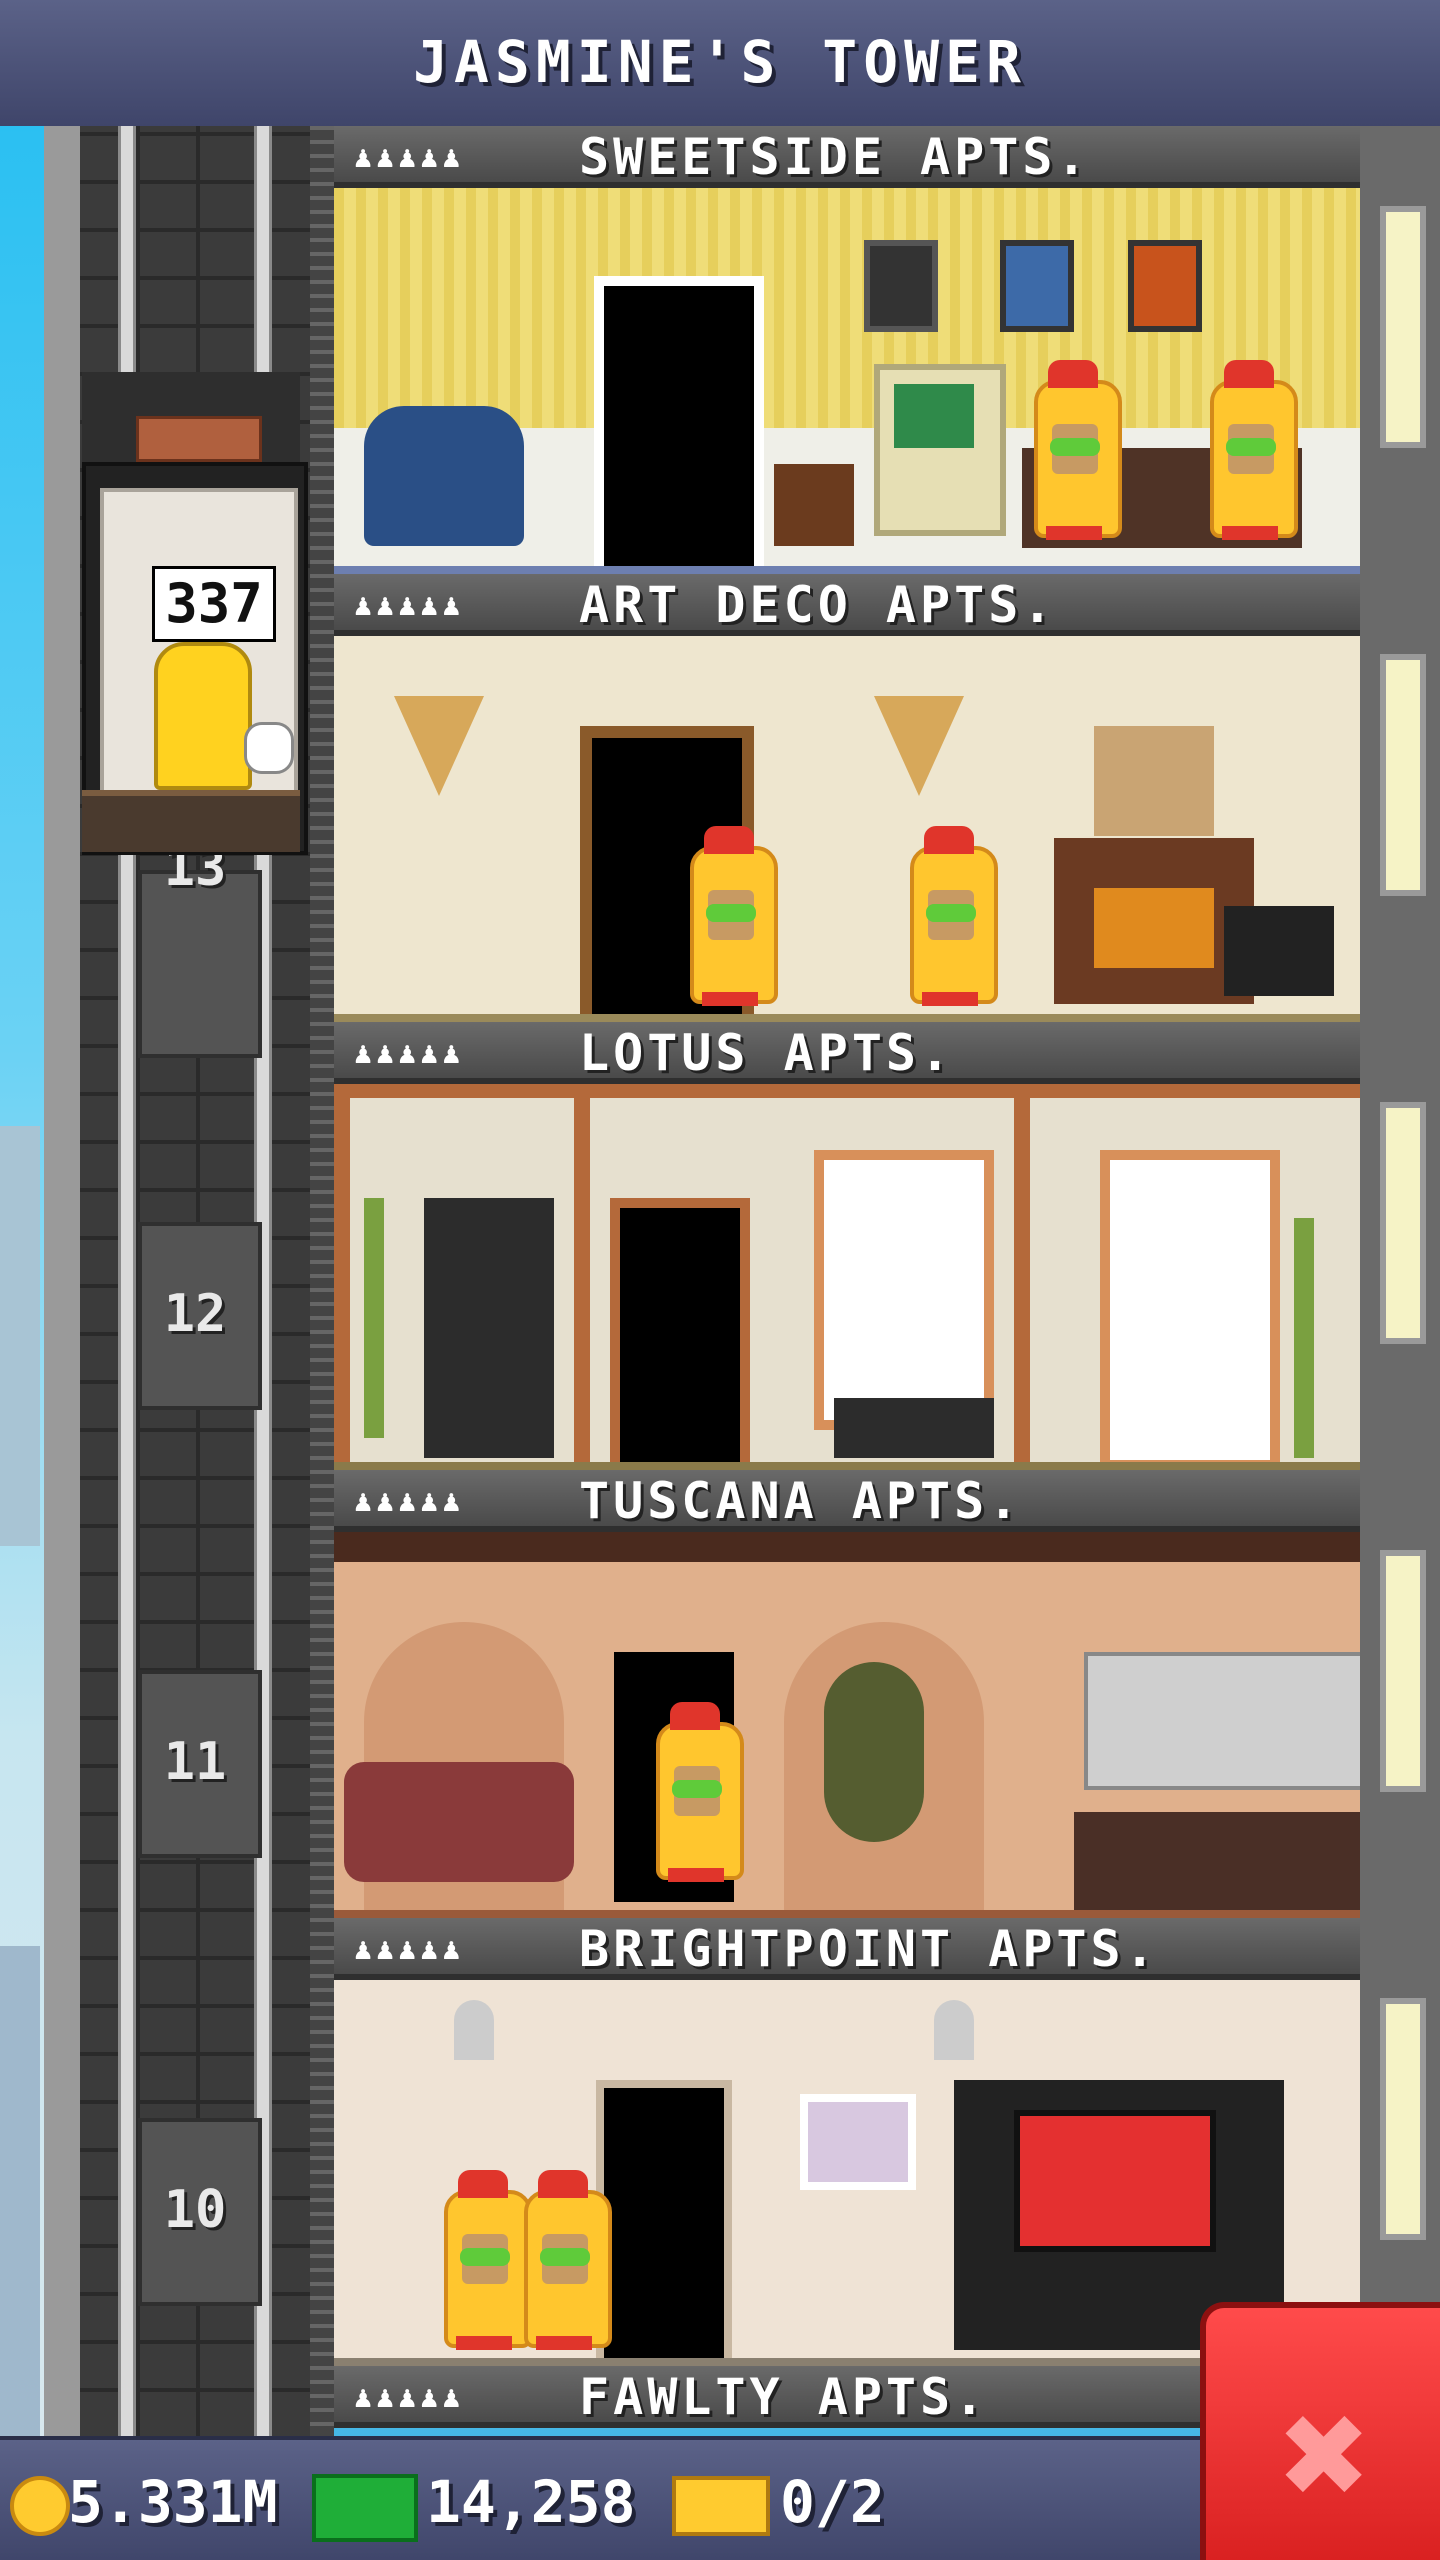  Describe the element at coordinates (1115, 2181) in the screenshot. I see `television` at that location.